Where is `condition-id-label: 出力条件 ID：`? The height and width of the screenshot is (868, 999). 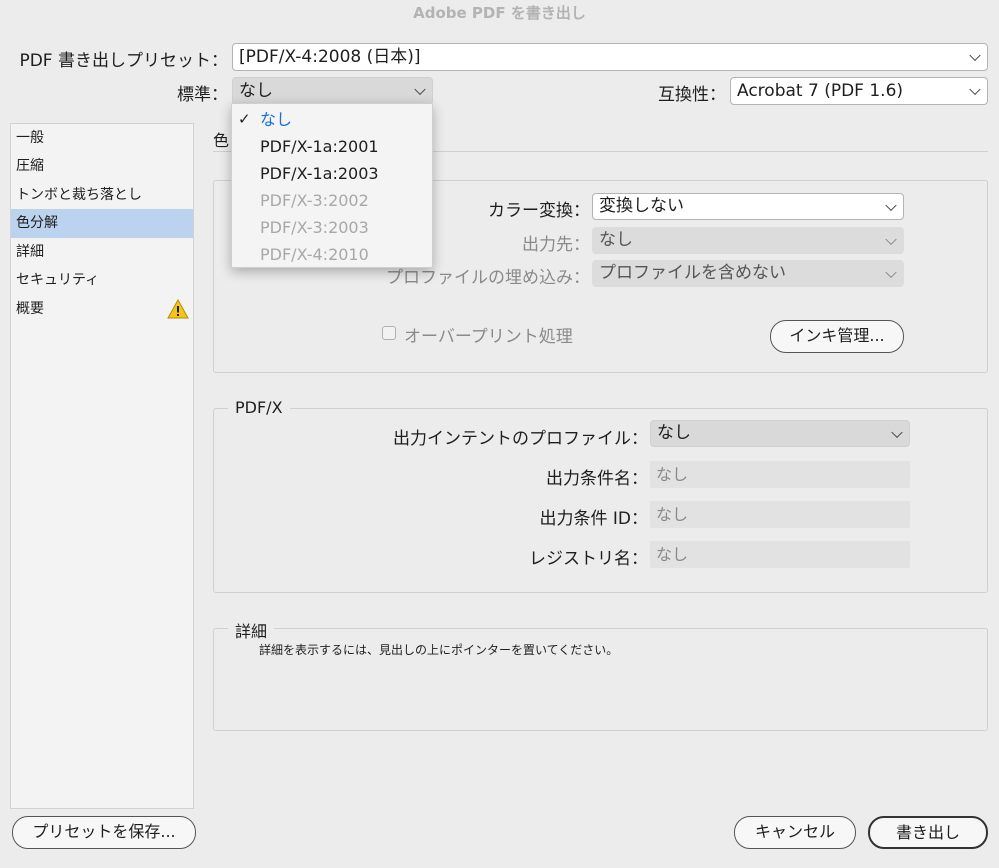 condition-id-label: 出力条件 ID： is located at coordinates (593, 519).